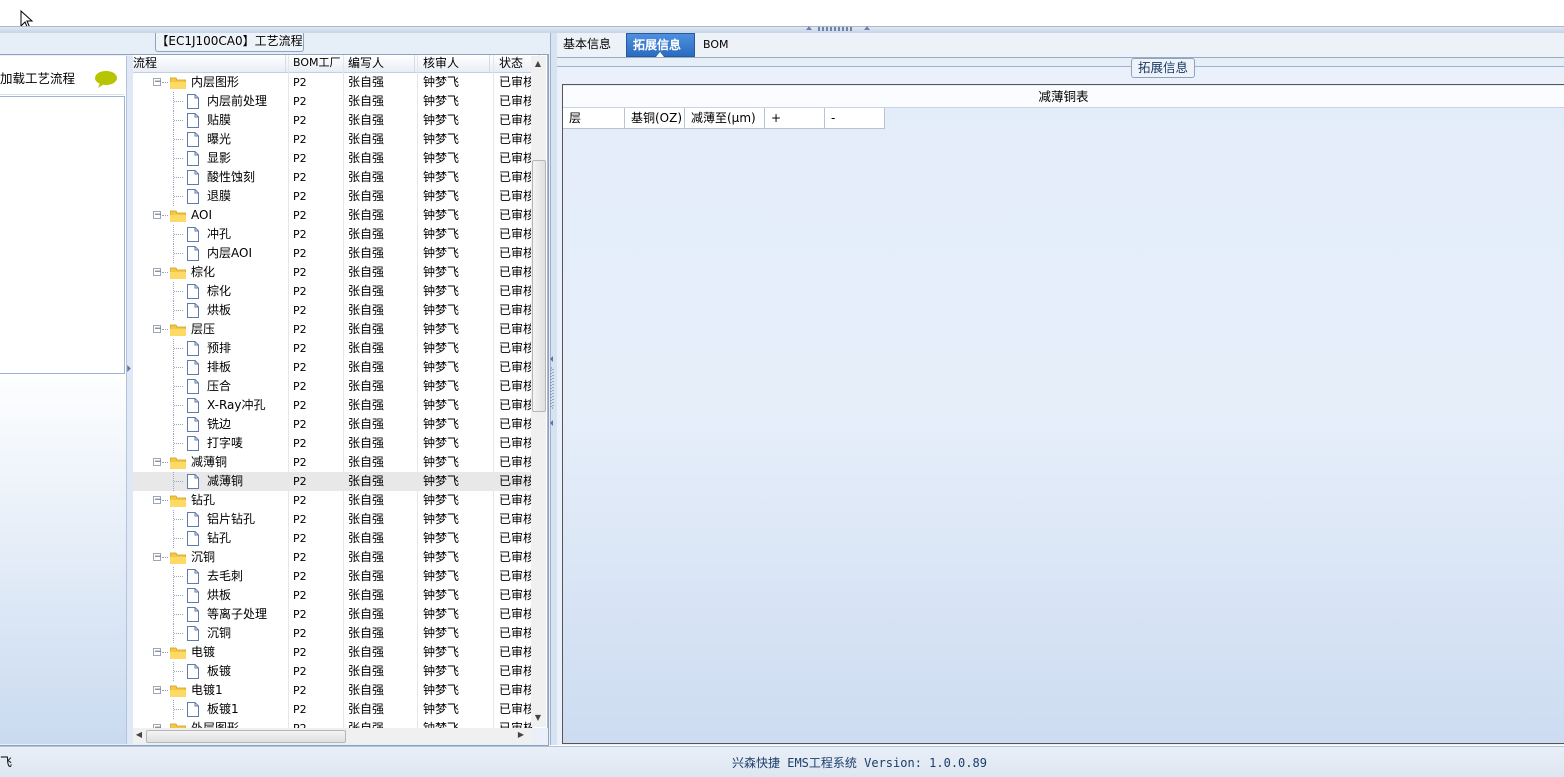 Image resolution: width=1564 pixels, height=777 pixels. I want to click on vertical-scroll-thumb, so click(539, 286).